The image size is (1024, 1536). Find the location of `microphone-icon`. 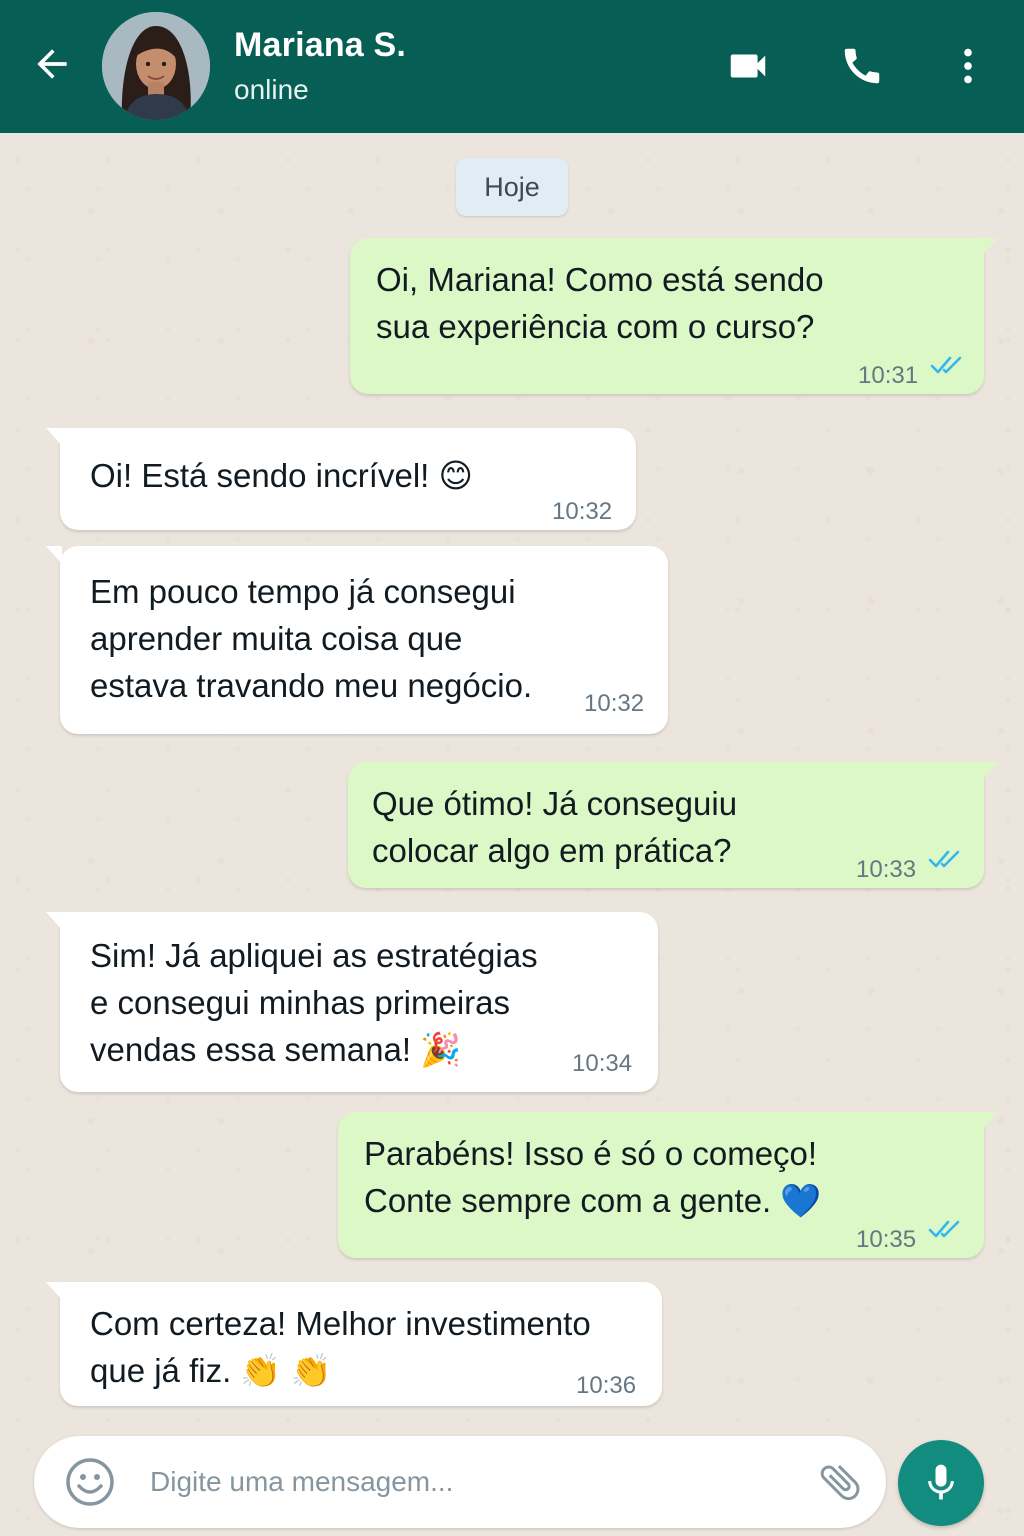

microphone-icon is located at coordinates (941, 1482).